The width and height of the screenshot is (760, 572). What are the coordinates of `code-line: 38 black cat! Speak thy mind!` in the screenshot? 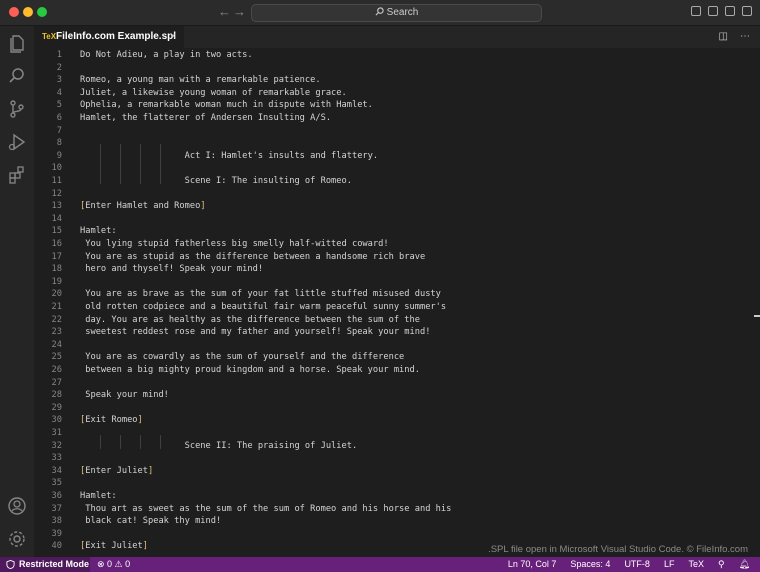 It's located at (397, 521).